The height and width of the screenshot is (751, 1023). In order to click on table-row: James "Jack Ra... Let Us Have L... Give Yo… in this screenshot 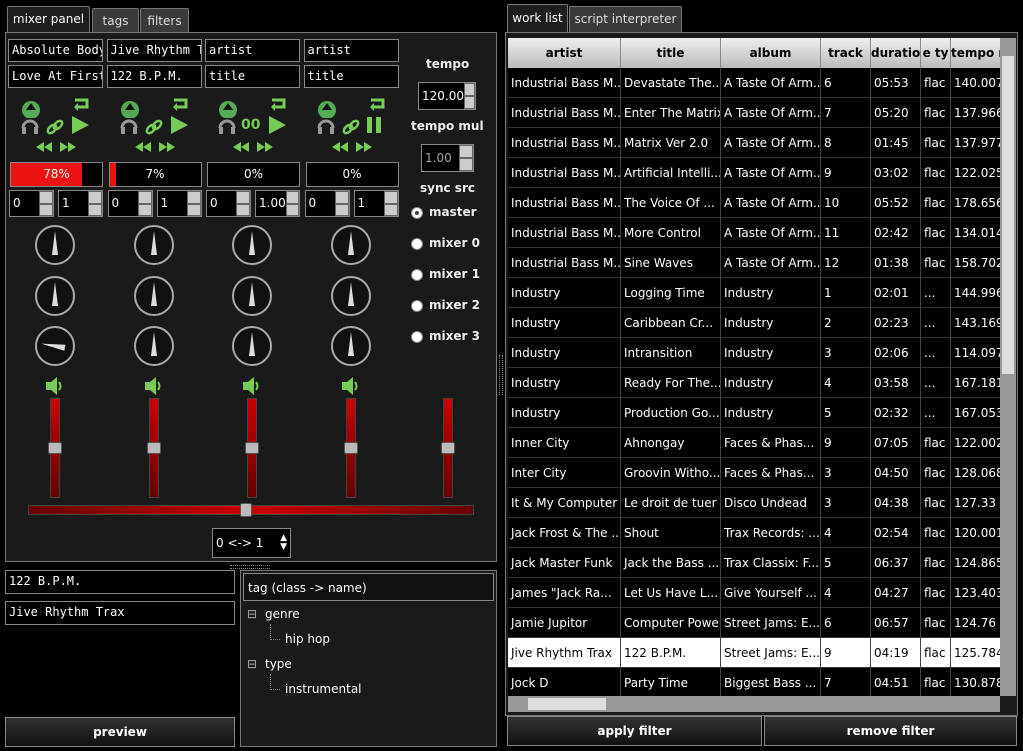, I will do `click(754, 593)`.